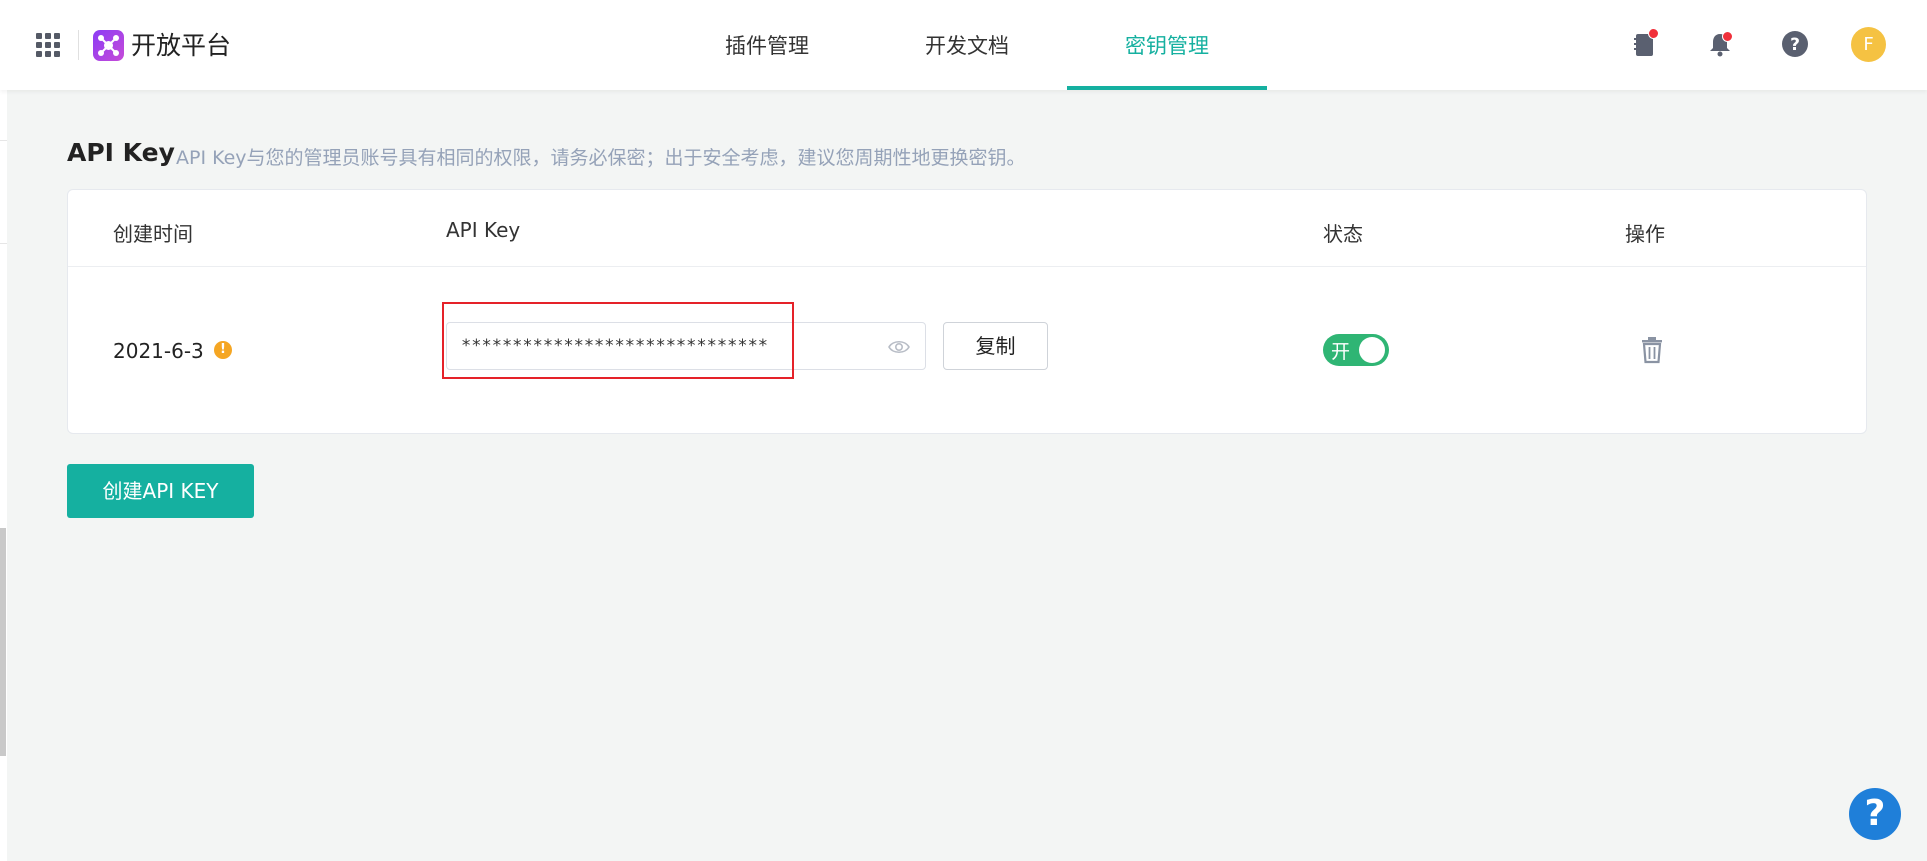 This screenshot has width=1927, height=861. Describe the element at coordinates (967, 45) in the screenshot. I see `tab-dev-docs: 开发文档` at that location.